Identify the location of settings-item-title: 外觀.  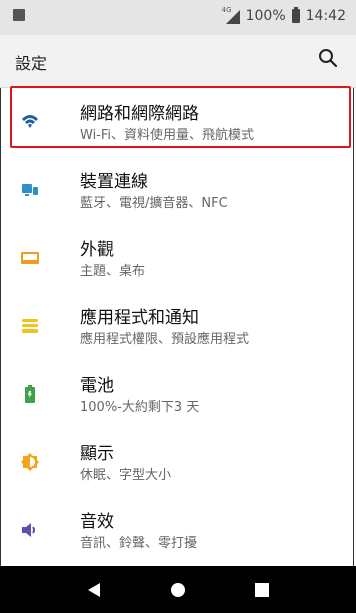
(97, 250).